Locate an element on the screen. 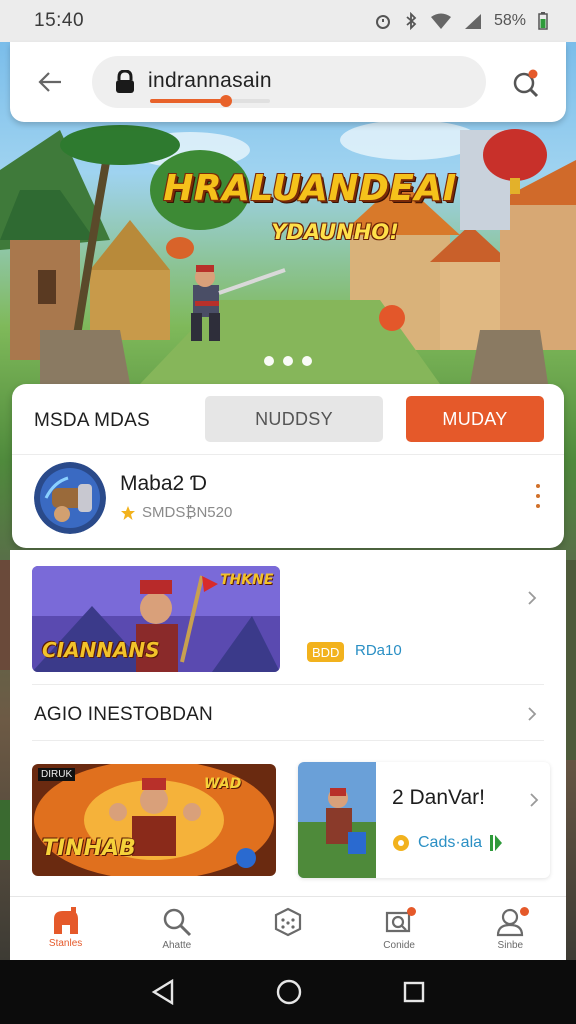 The width and height of the screenshot is (576, 1024). panel-title: MSDA MDAS is located at coordinates (92, 420).